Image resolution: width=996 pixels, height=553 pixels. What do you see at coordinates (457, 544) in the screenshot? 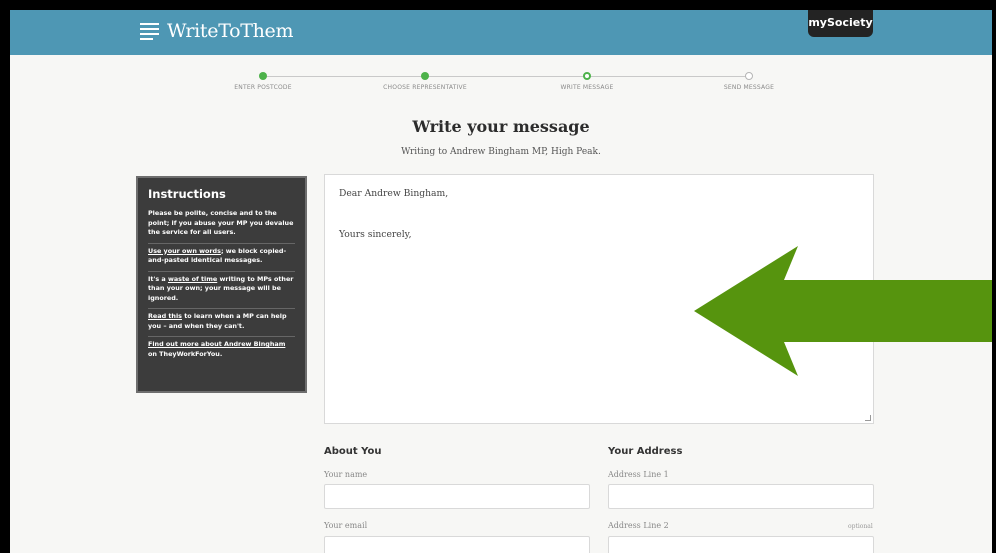
I see `email-input` at bounding box center [457, 544].